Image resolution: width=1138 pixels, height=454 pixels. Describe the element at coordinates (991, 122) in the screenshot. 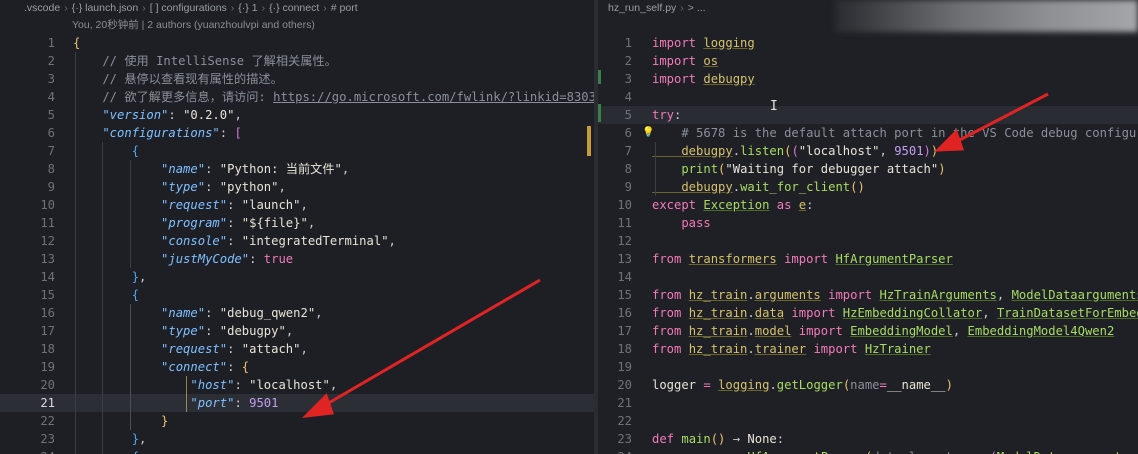

I see `arrow-to-listen` at that location.